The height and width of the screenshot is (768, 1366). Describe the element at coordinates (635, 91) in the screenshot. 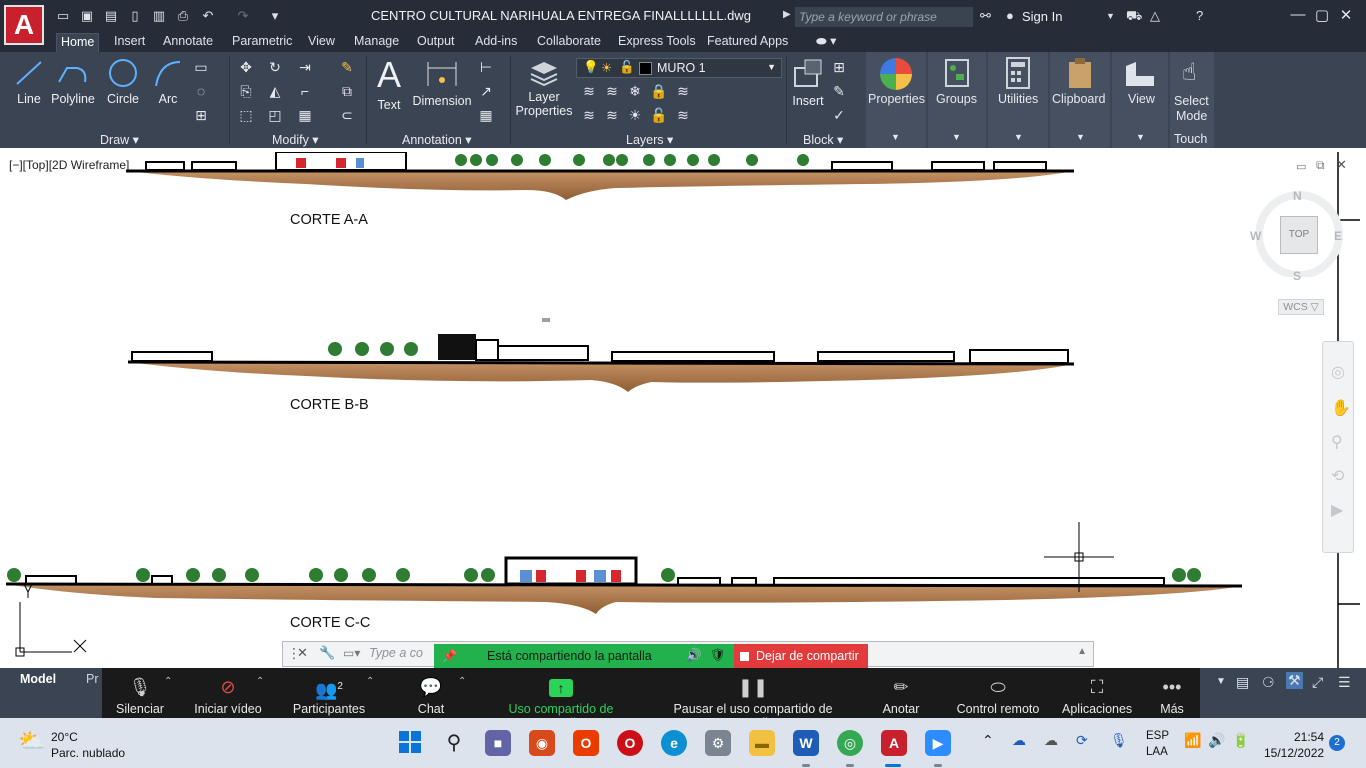

I see `layer-freeze-icon: ❄` at that location.